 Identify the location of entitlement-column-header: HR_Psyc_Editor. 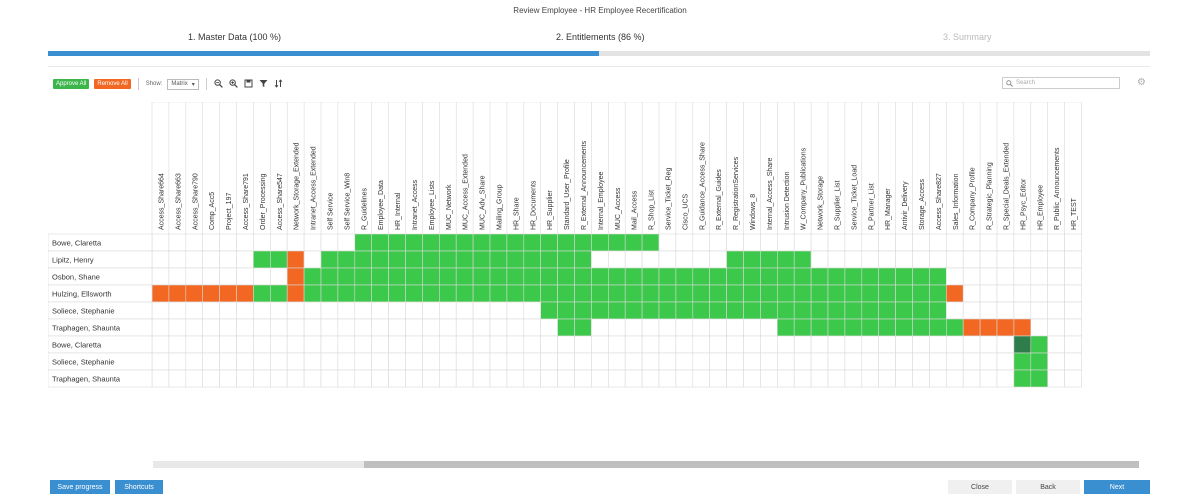
(1023, 204).